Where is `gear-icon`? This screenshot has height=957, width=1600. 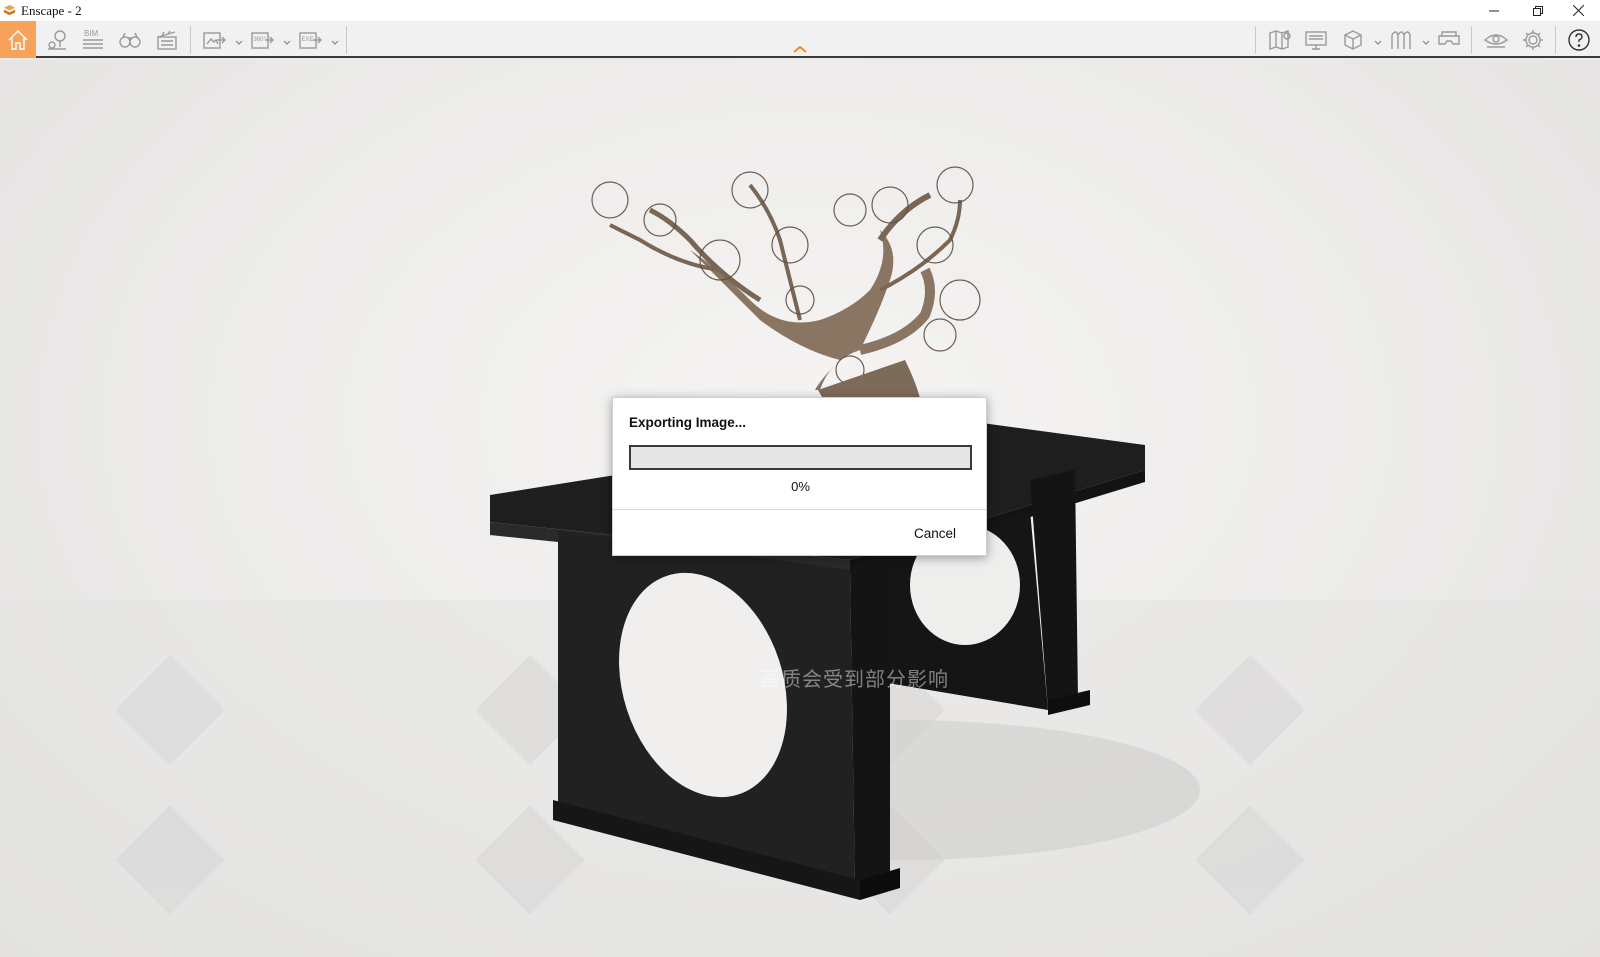
gear-icon is located at coordinates (1533, 39).